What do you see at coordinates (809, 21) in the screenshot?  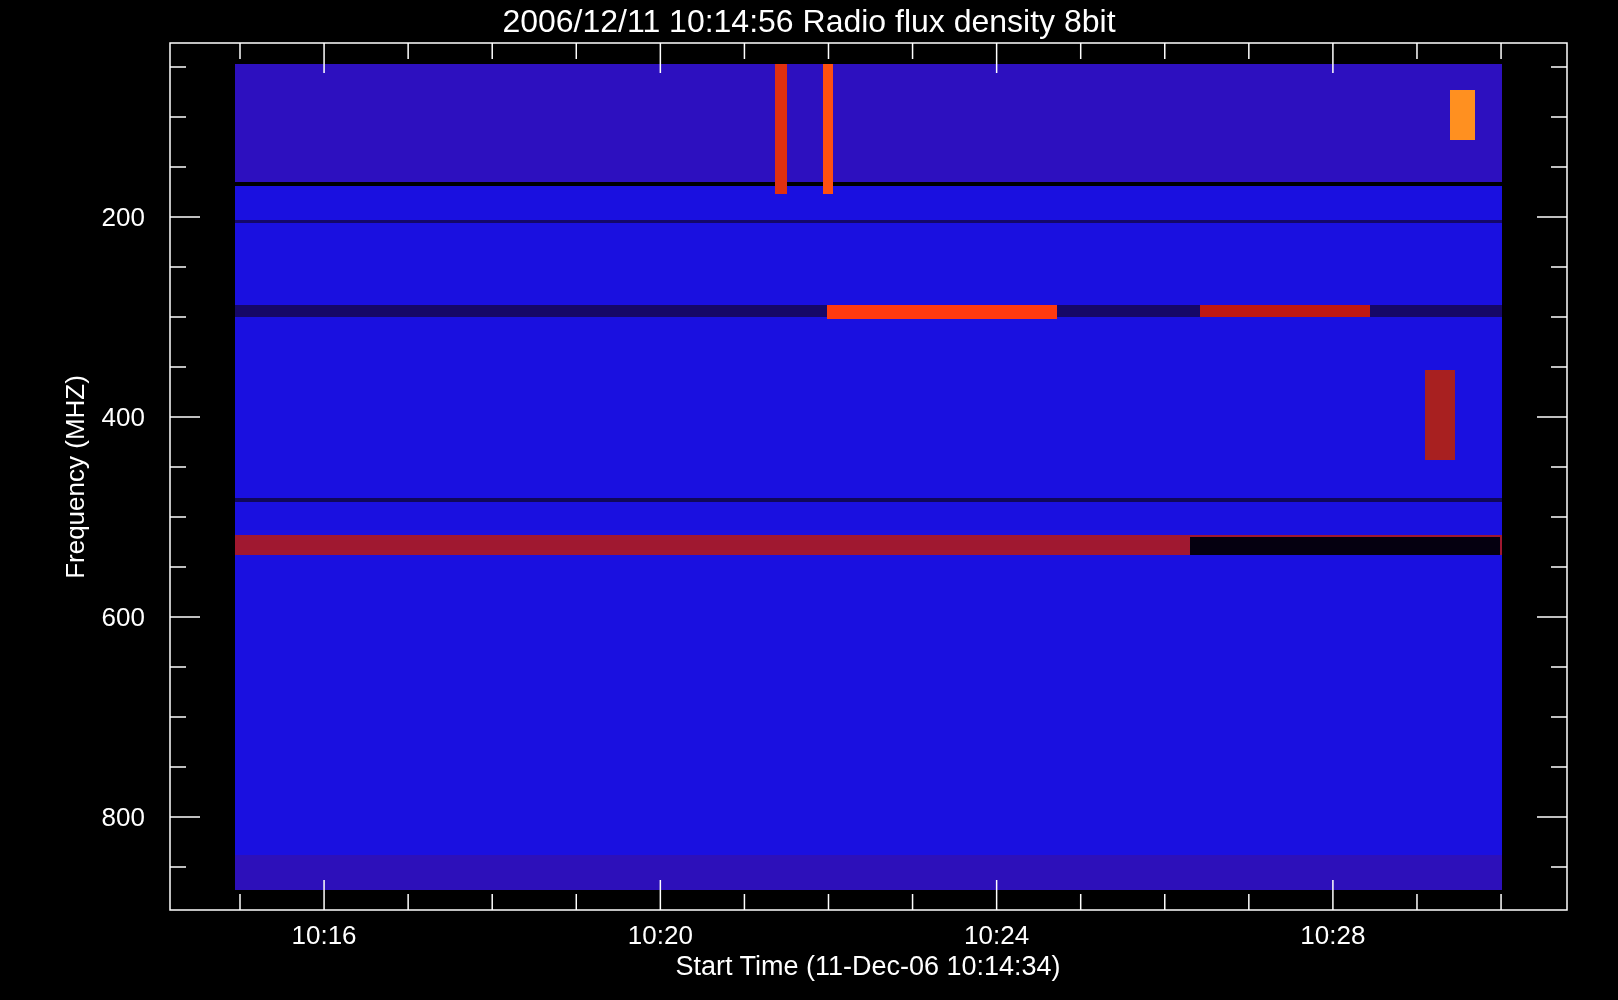 I see `plot-title: 2006/12/11 10:14:56 Radio flux density 8bit` at bounding box center [809, 21].